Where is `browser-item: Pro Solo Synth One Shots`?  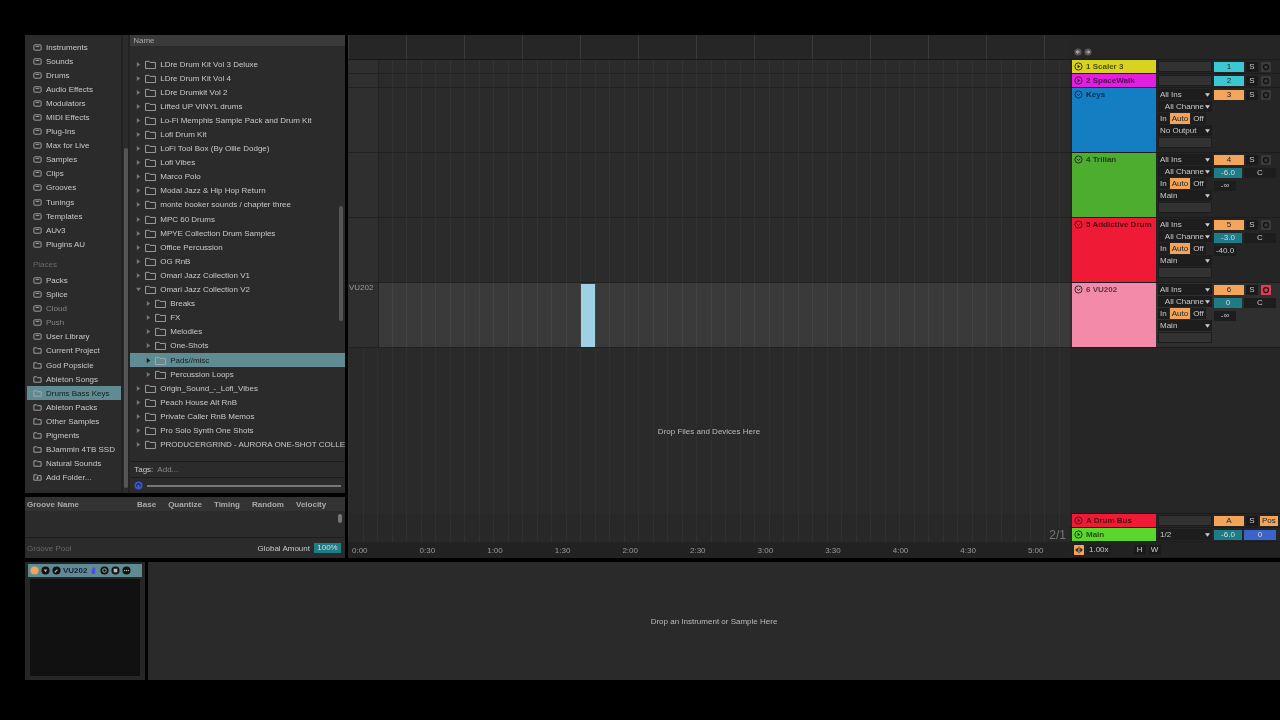 browser-item: Pro Solo Synth One Shots is located at coordinates (237, 430).